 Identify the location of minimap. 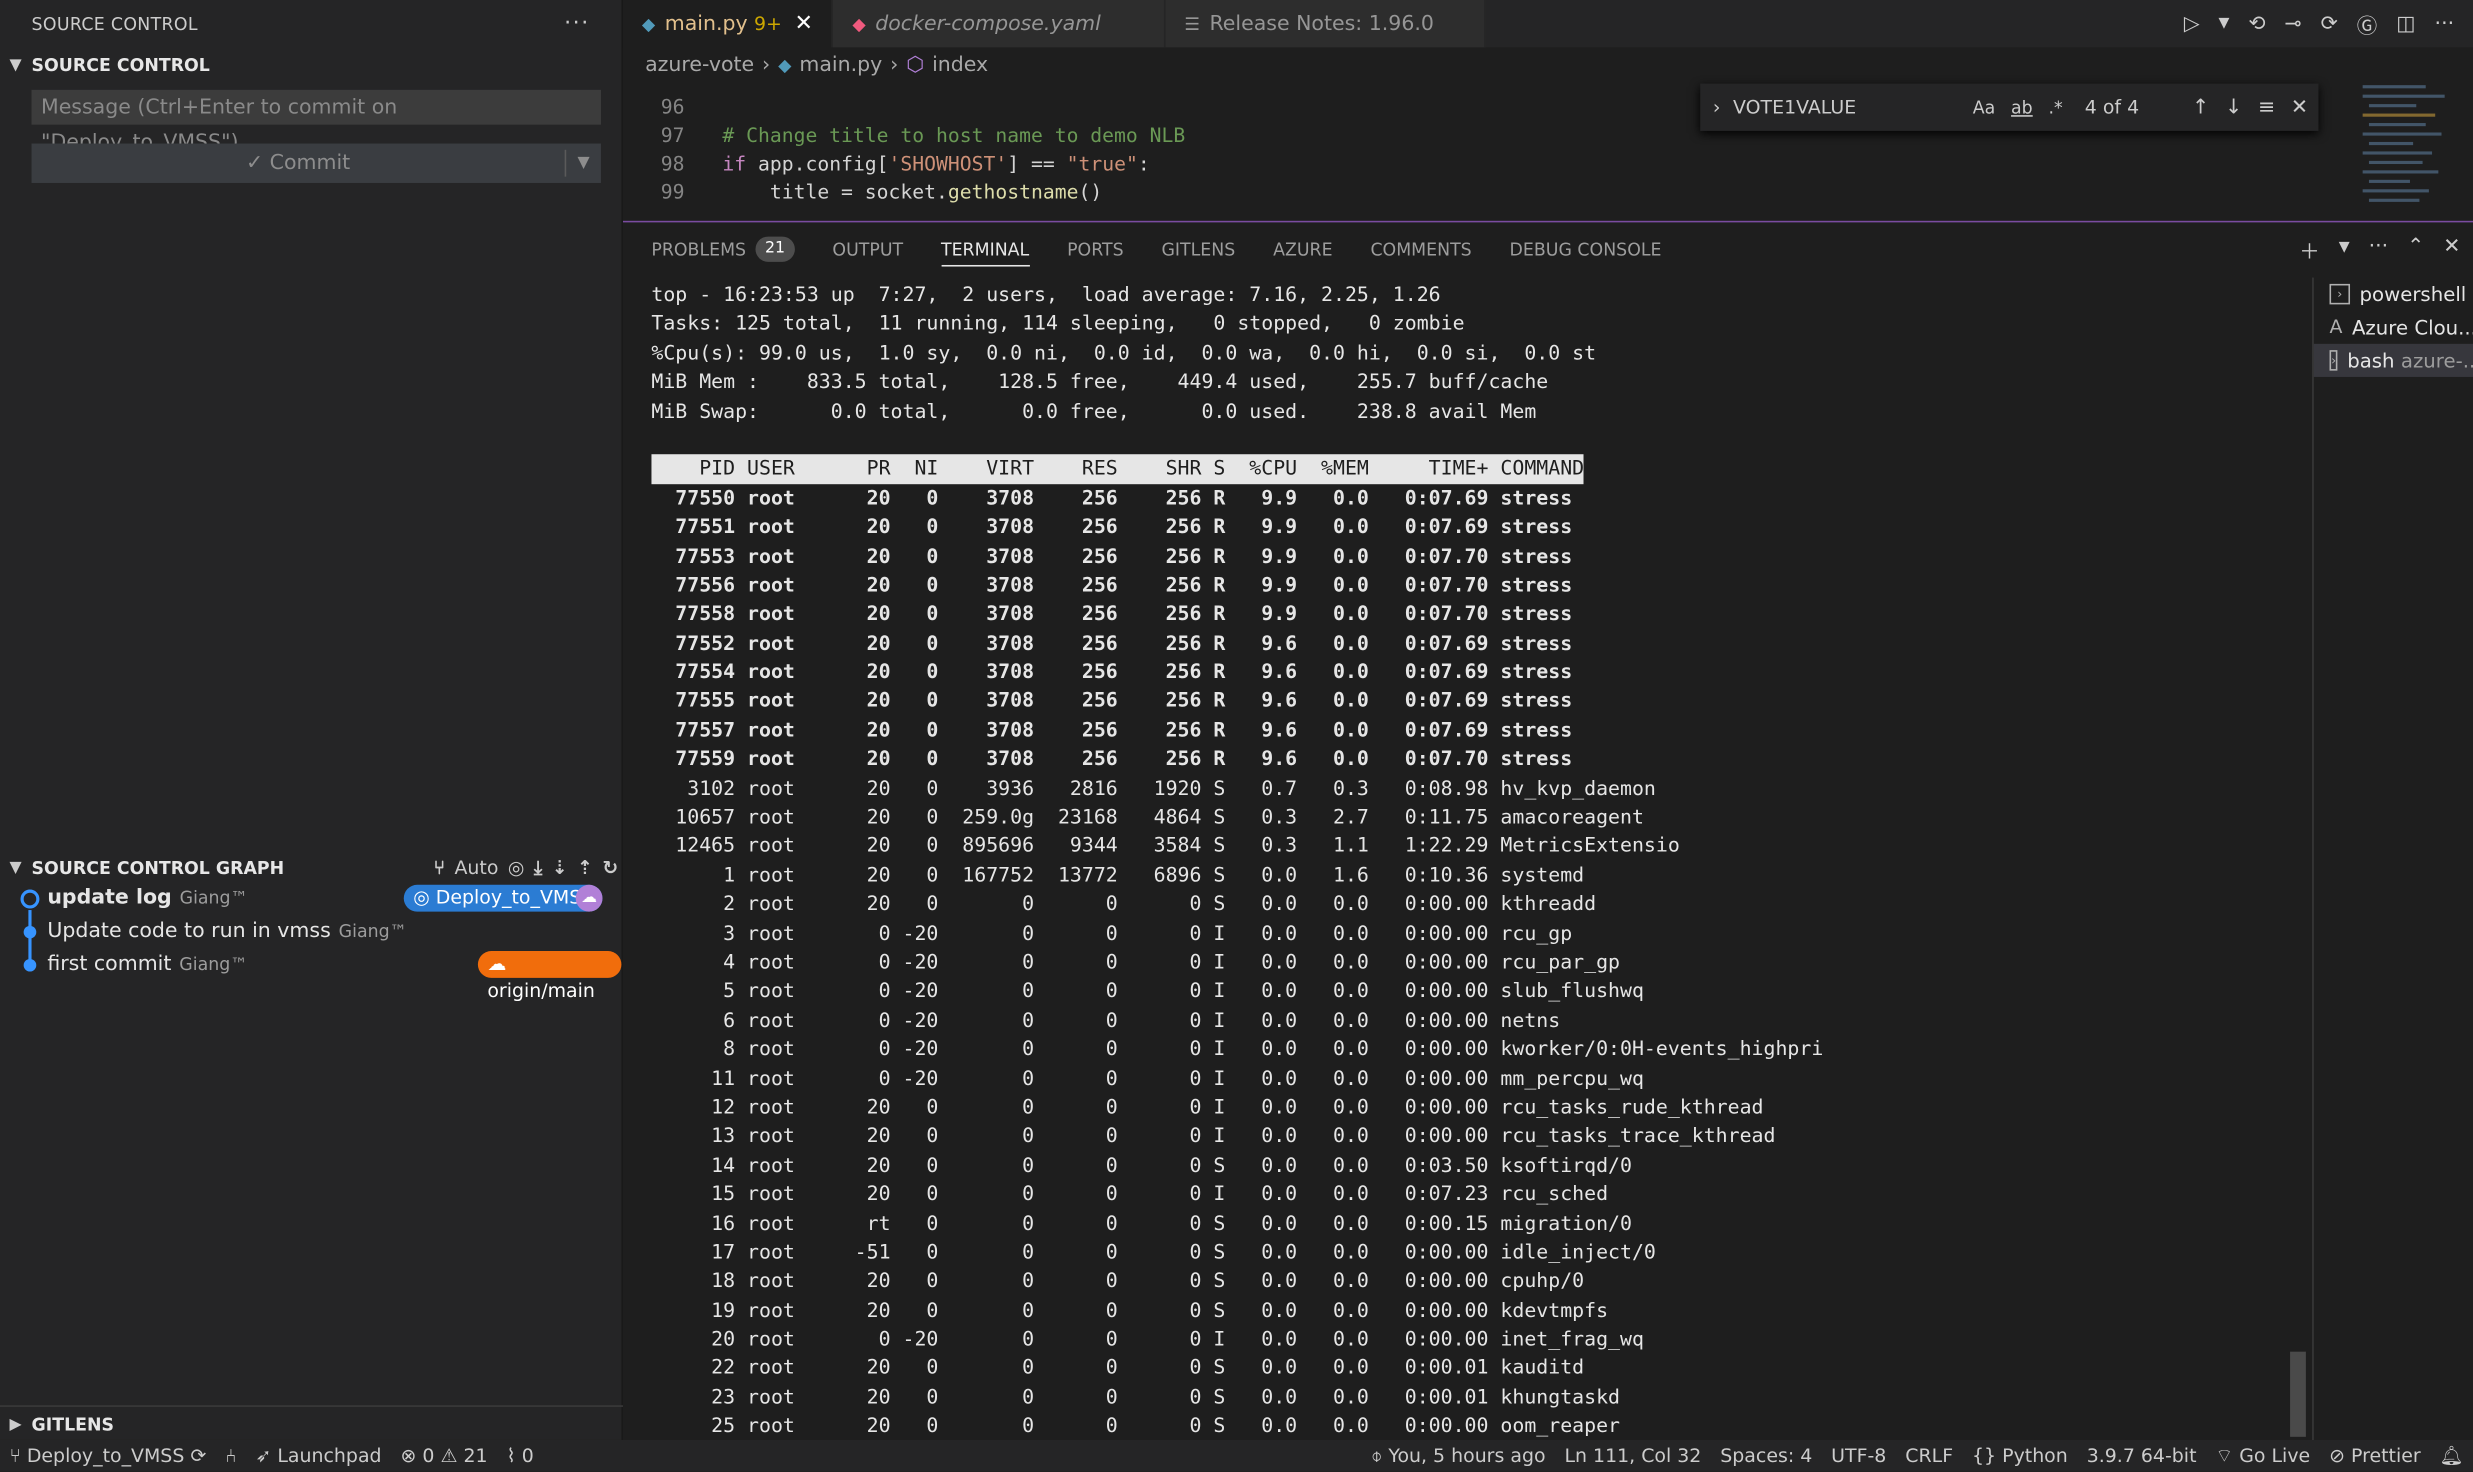
(2411, 148).